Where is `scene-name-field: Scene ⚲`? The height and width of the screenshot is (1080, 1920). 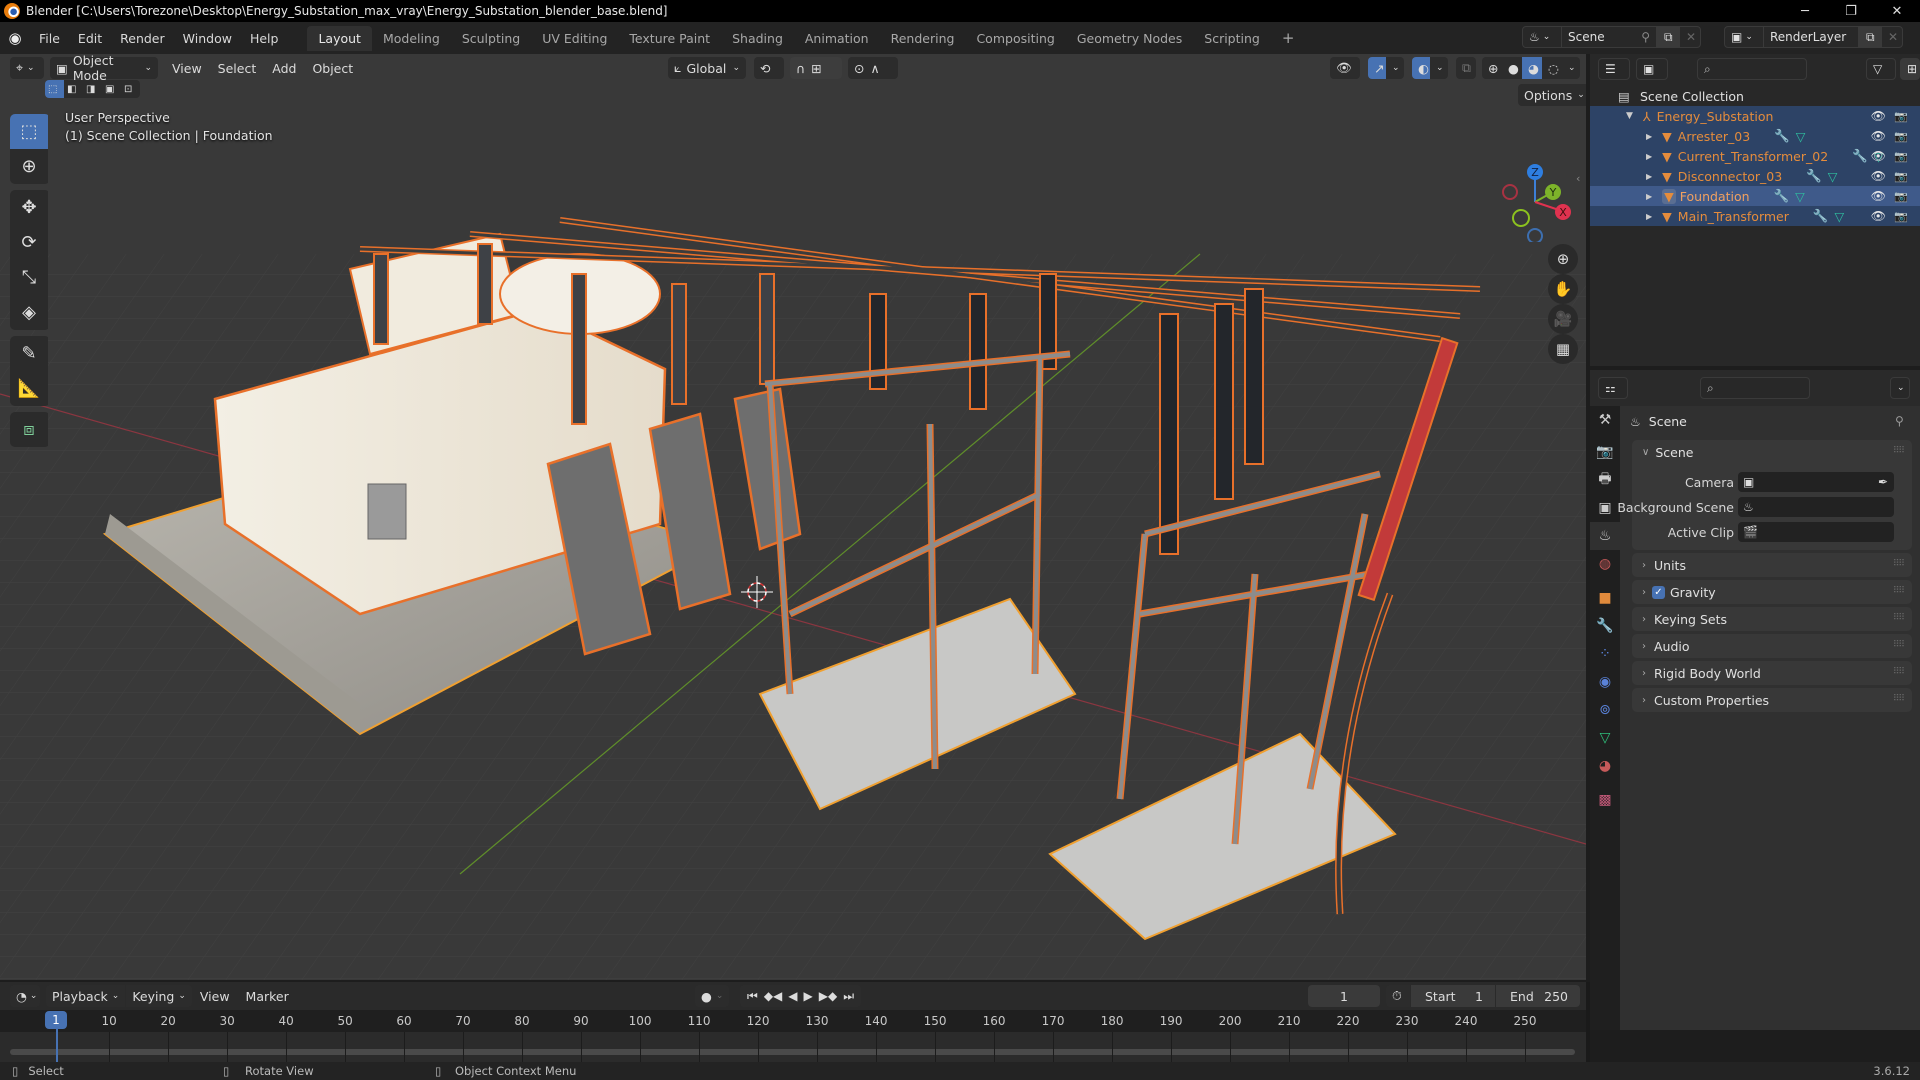 scene-name-field: Scene ⚲ is located at coordinates (1609, 37).